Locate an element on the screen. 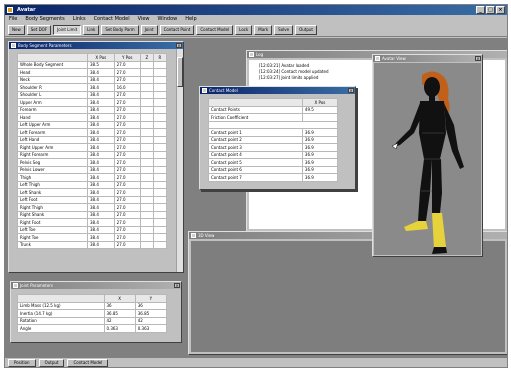 The image size is (511, 371). table-row: Contact point 4 36.9 is located at coordinates (273, 154).